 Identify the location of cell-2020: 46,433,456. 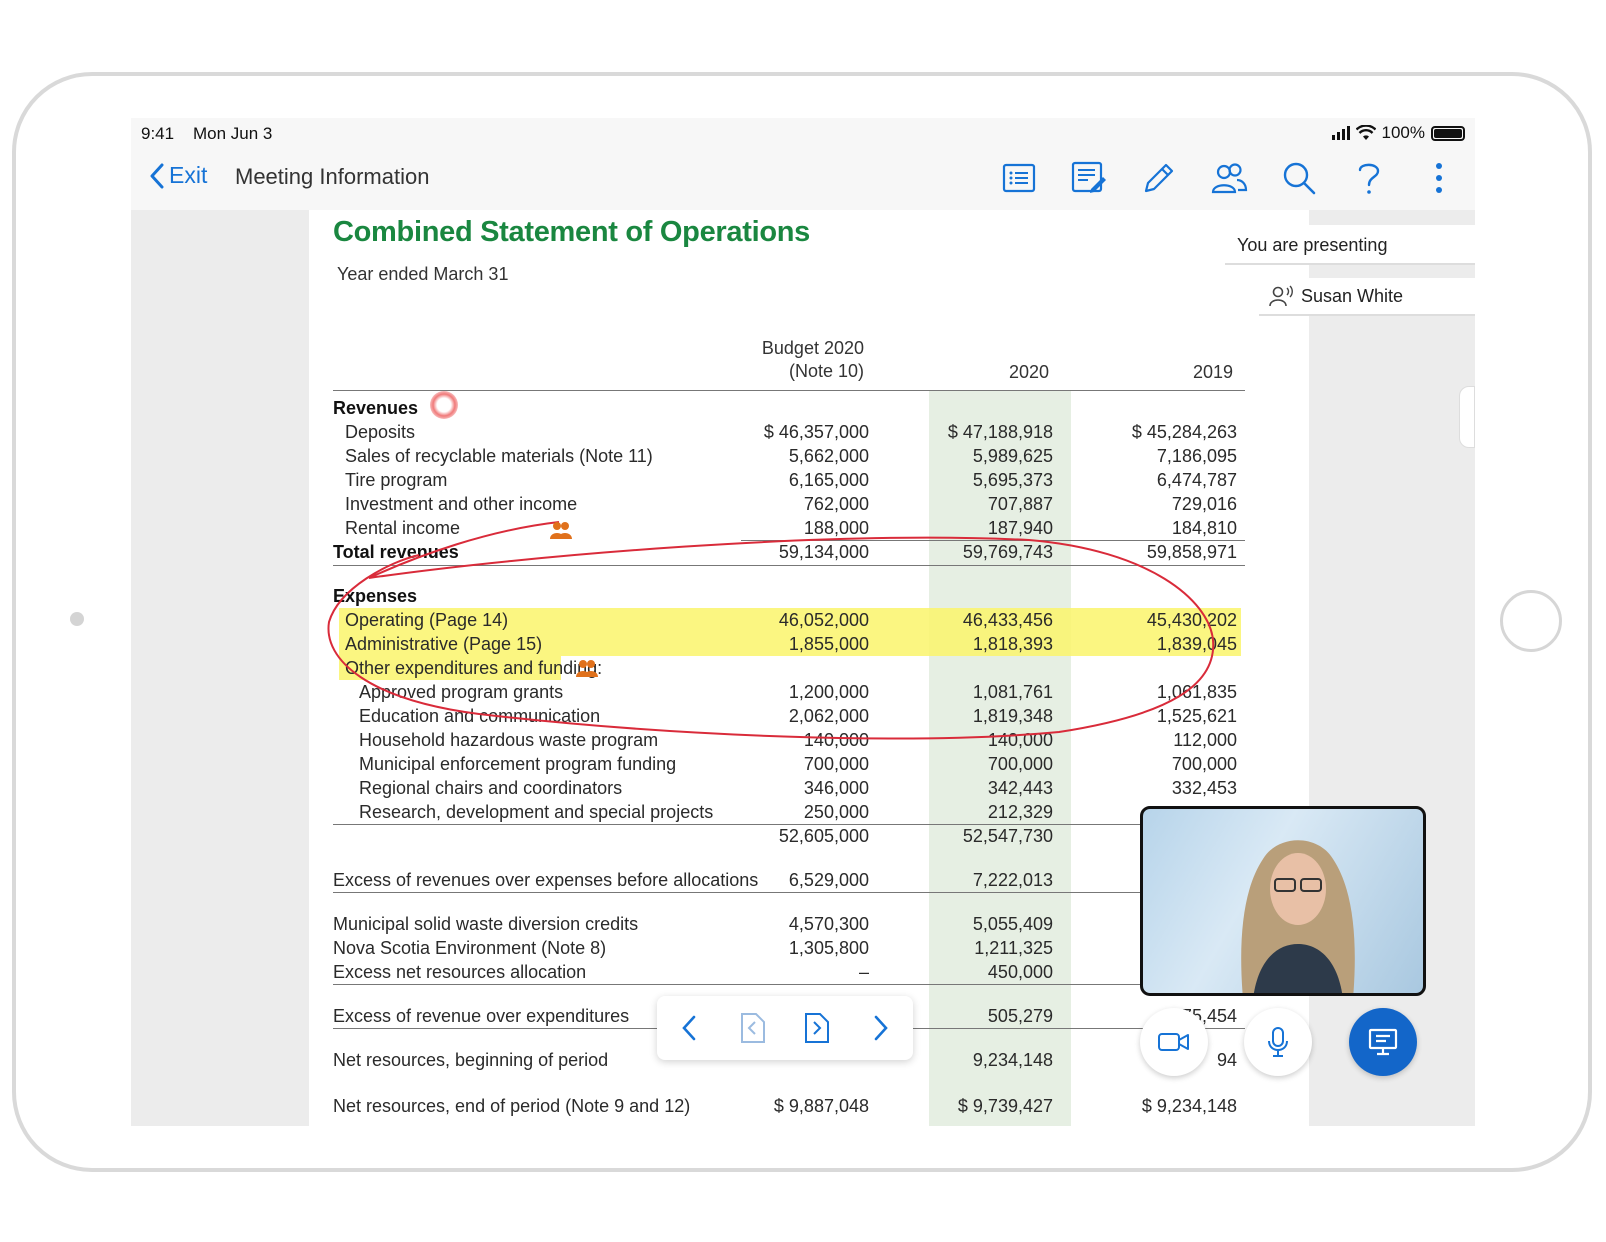
(1007, 620).